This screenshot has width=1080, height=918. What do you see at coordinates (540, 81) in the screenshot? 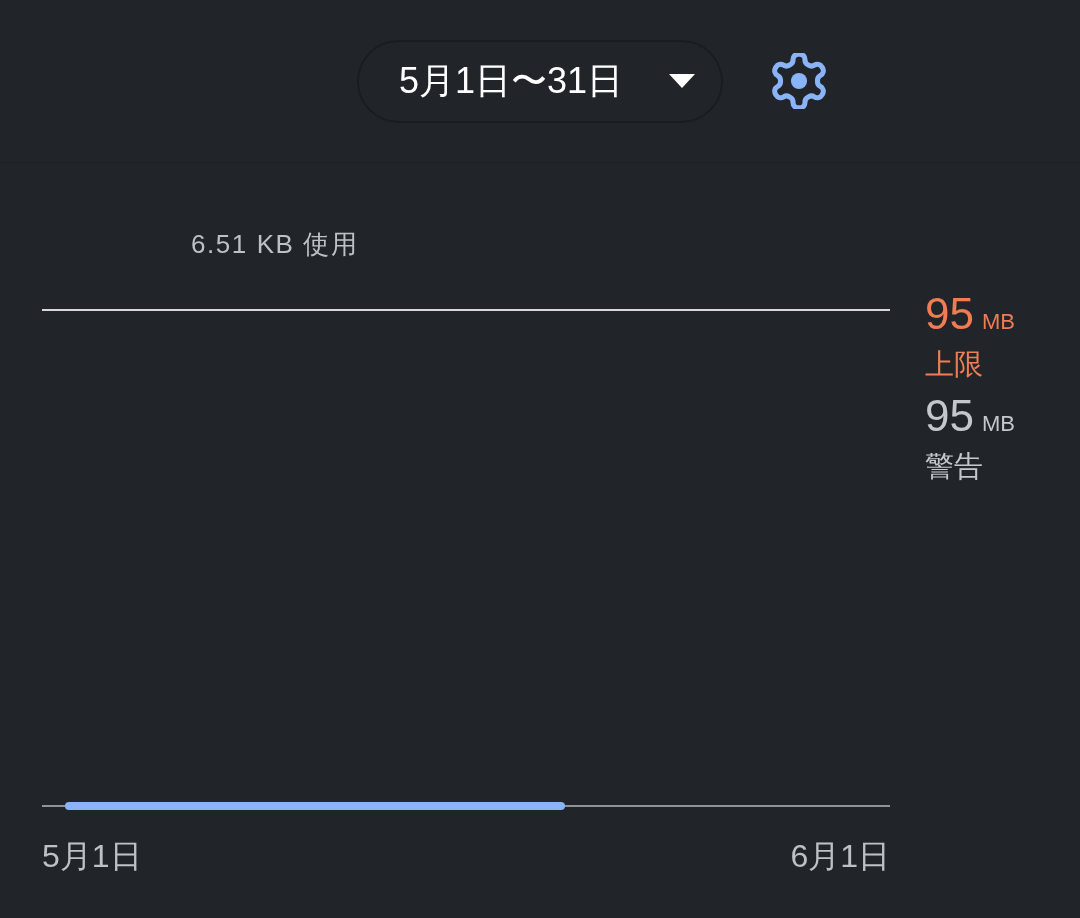
I see `date-range-dropdown: 5月1日〜31日` at bounding box center [540, 81].